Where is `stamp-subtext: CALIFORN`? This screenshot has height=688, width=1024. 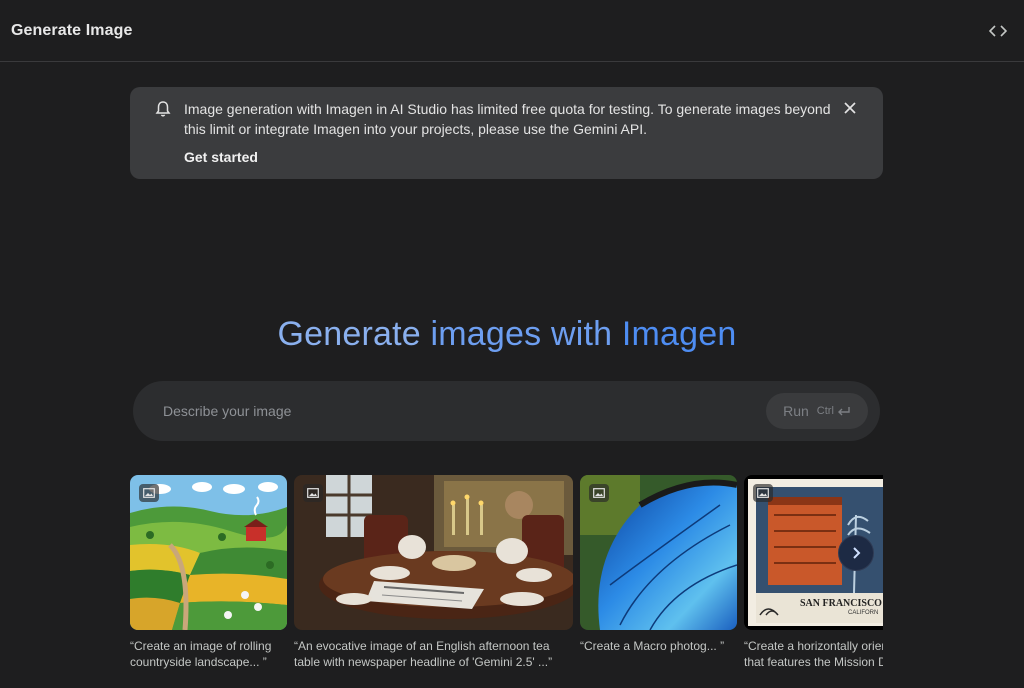 stamp-subtext: CALIFORN is located at coordinates (863, 613).